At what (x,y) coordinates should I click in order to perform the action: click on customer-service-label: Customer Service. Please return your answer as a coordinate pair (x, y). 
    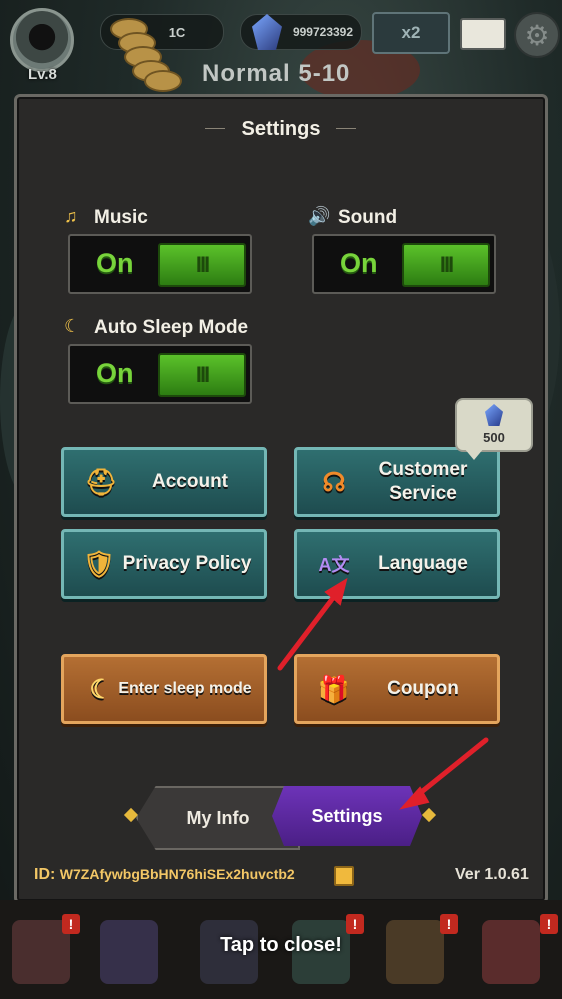
    Looking at the image, I should click on (423, 482).